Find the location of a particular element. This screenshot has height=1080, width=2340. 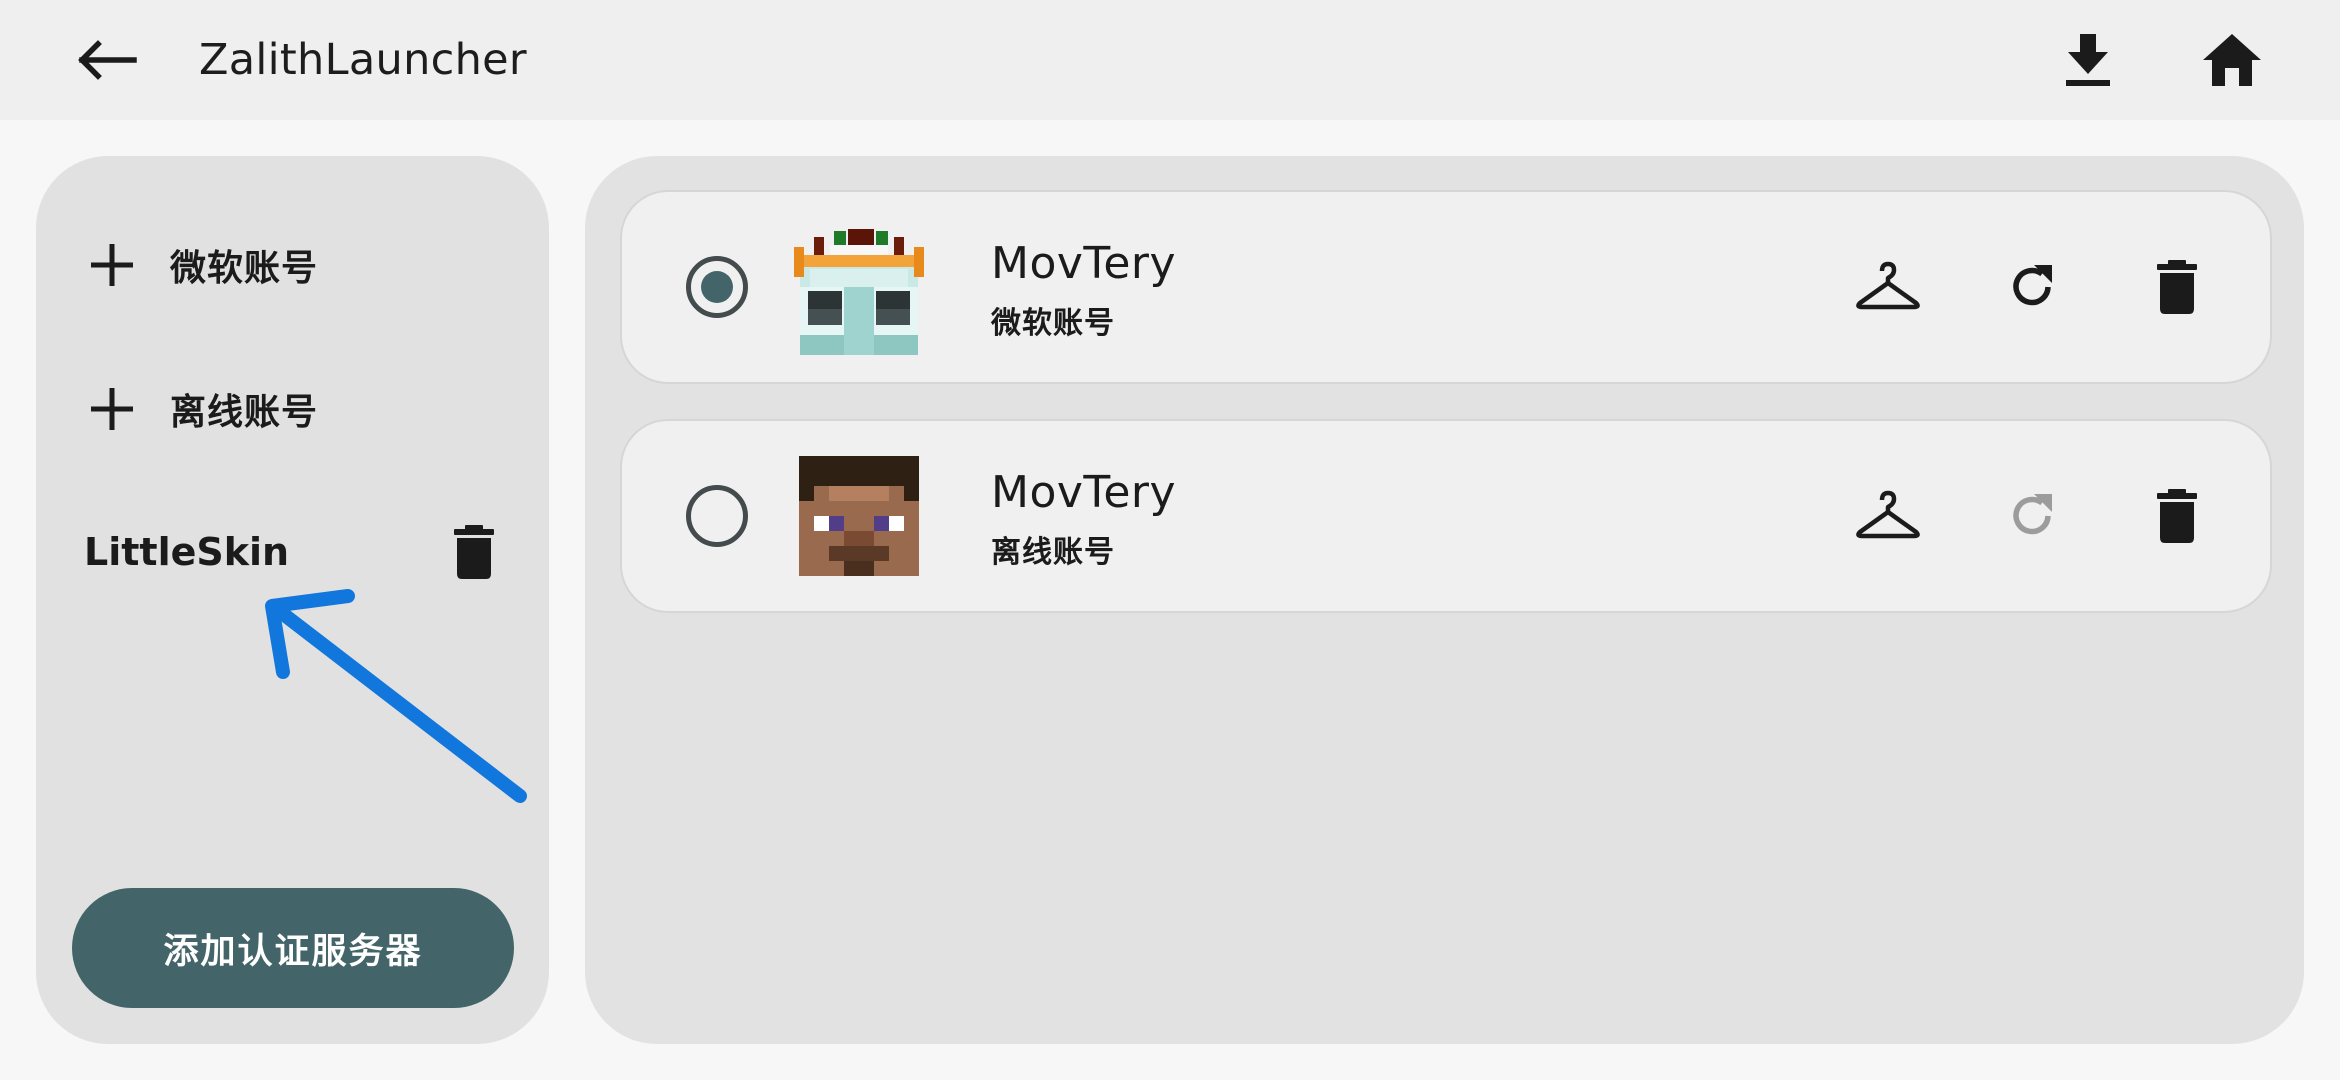

add-offline-account-button: 离线账号 is located at coordinates (292, 409).